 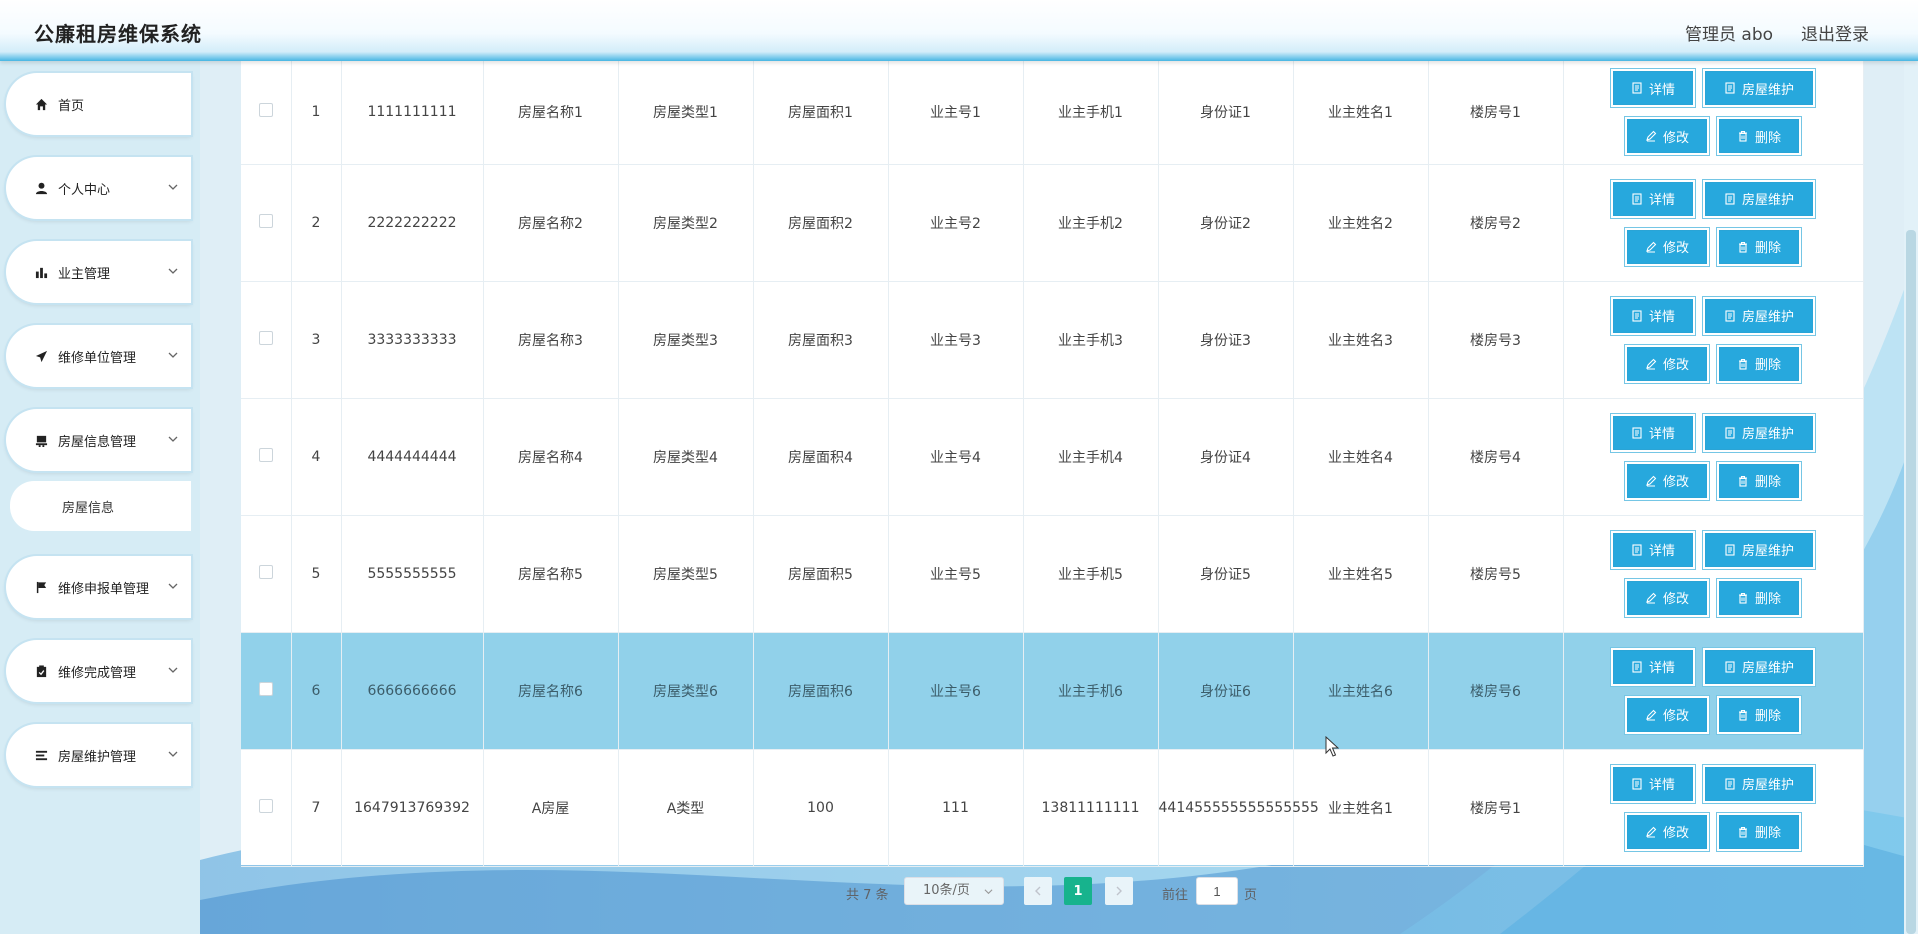 What do you see at coordinates (316, 808) in the screenshot?
I see `table-cell: 7` at bounding box center [316, 808].